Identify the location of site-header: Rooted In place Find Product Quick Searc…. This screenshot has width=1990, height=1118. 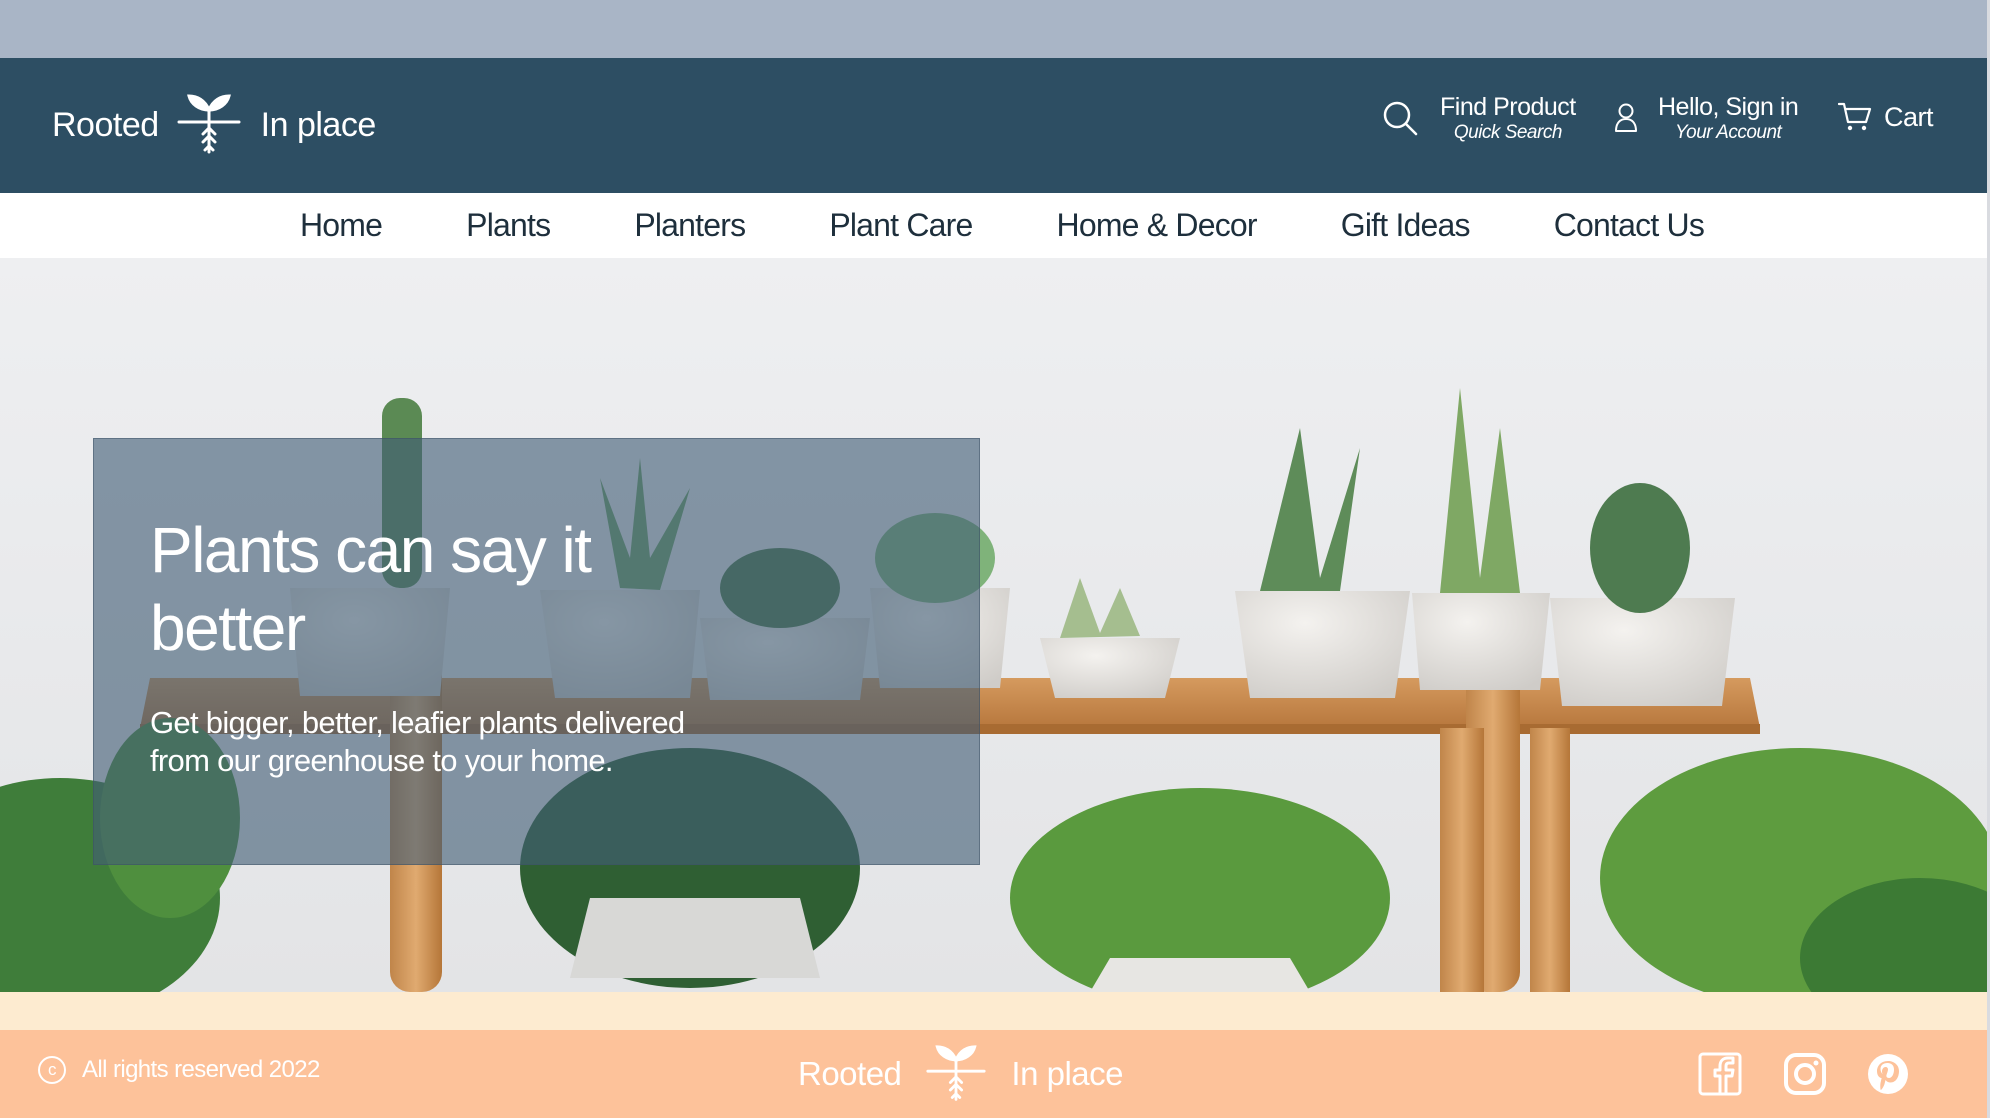
(995, 125).